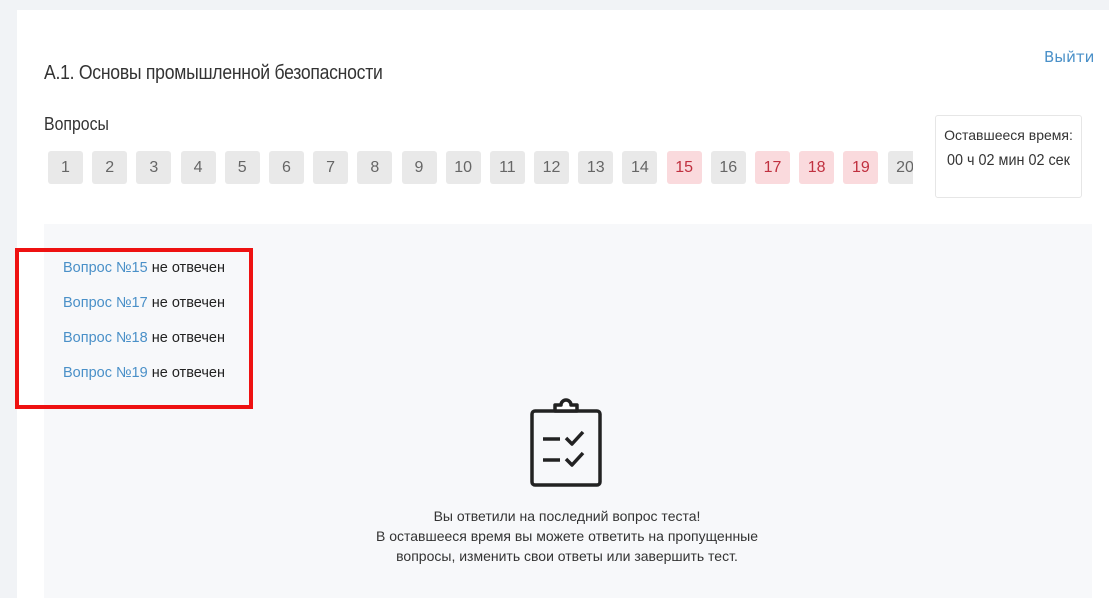 The width and height of the screenshot is (1109, 598). What do you see at coordinates (105, 268) in the screenshot?
I see `missed-question-link: Вопрос №15` at bounding box center [105, 268].